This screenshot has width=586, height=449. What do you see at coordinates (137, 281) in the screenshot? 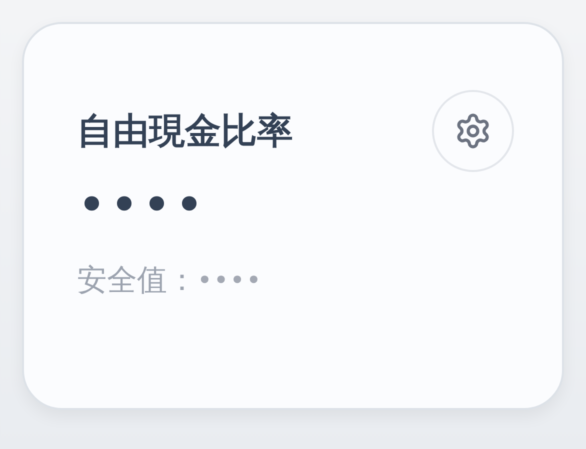
I see `safe-value-label: 安全值：` at bounding box center [137, 281].